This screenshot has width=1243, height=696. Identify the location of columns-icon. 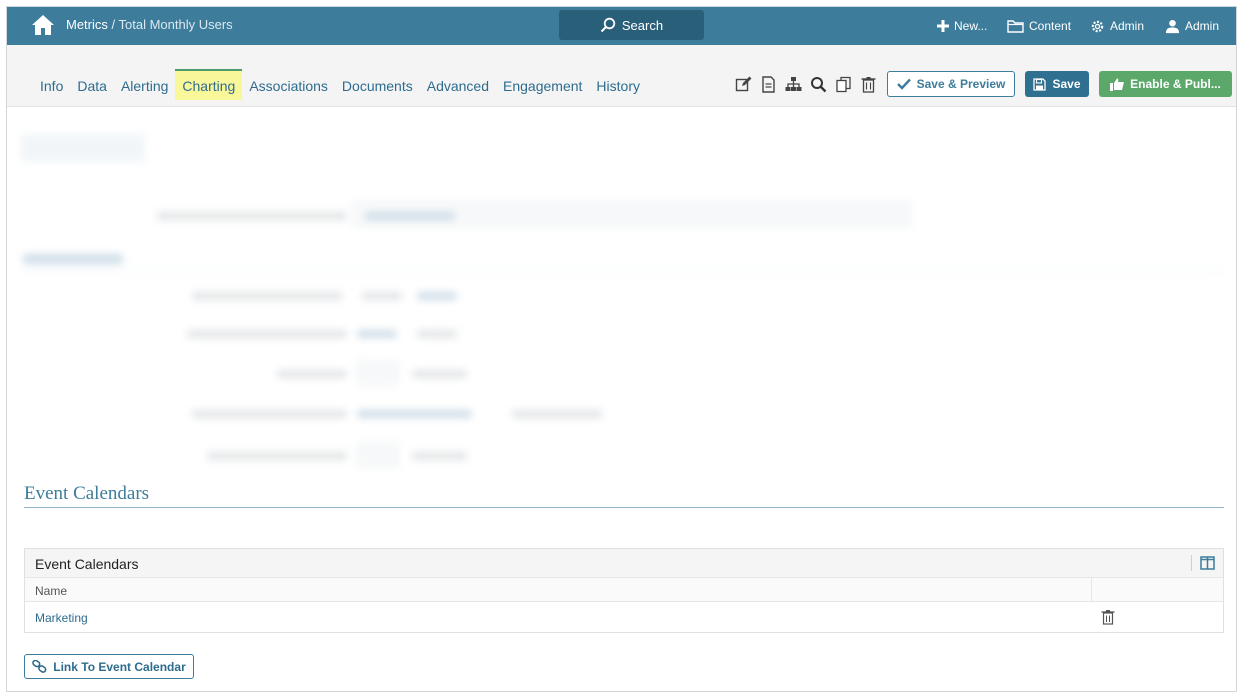
(1207, 563).